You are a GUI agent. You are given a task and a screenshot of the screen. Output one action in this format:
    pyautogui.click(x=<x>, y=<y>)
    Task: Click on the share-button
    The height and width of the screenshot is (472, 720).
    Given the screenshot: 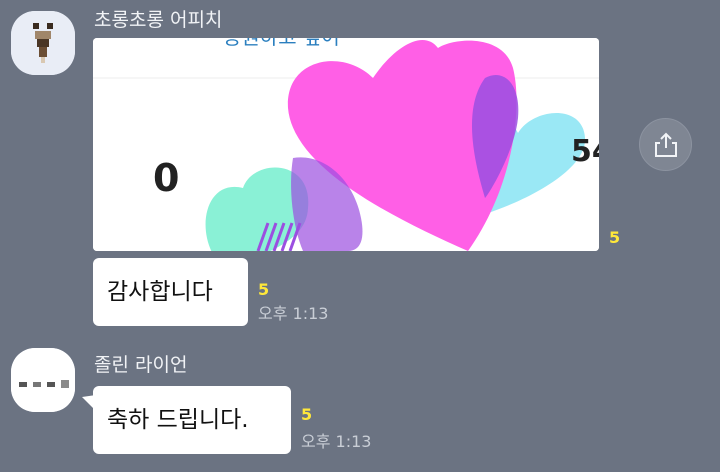 What is the action you would take?
    pyautogui.click(x=665, y=144)
    